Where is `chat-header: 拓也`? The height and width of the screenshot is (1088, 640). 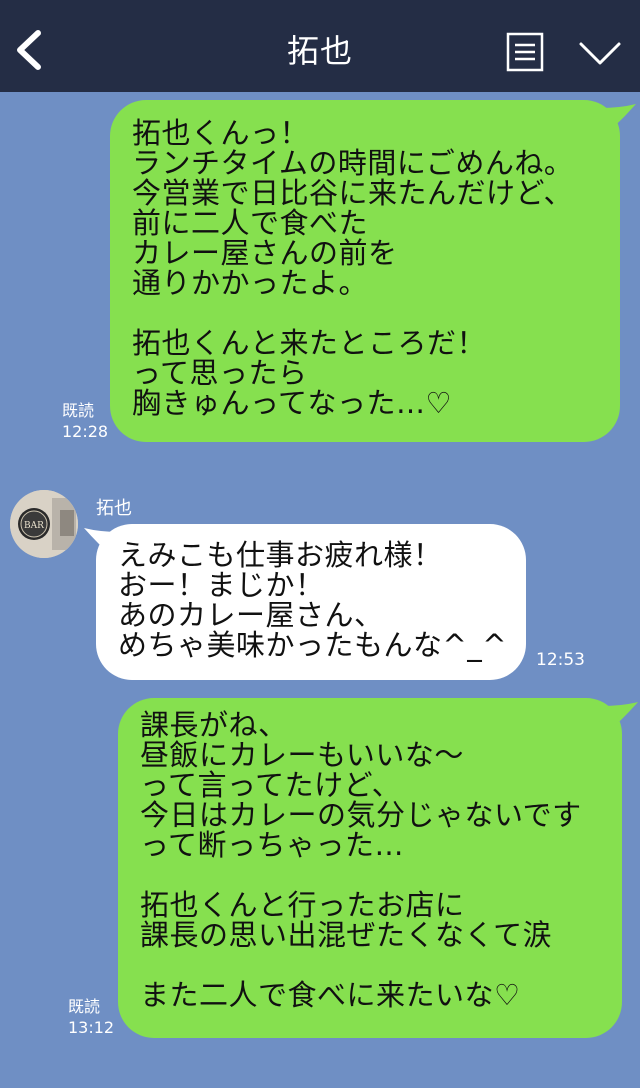
chat-header: 拓也 is located at coordinates (320, 46).